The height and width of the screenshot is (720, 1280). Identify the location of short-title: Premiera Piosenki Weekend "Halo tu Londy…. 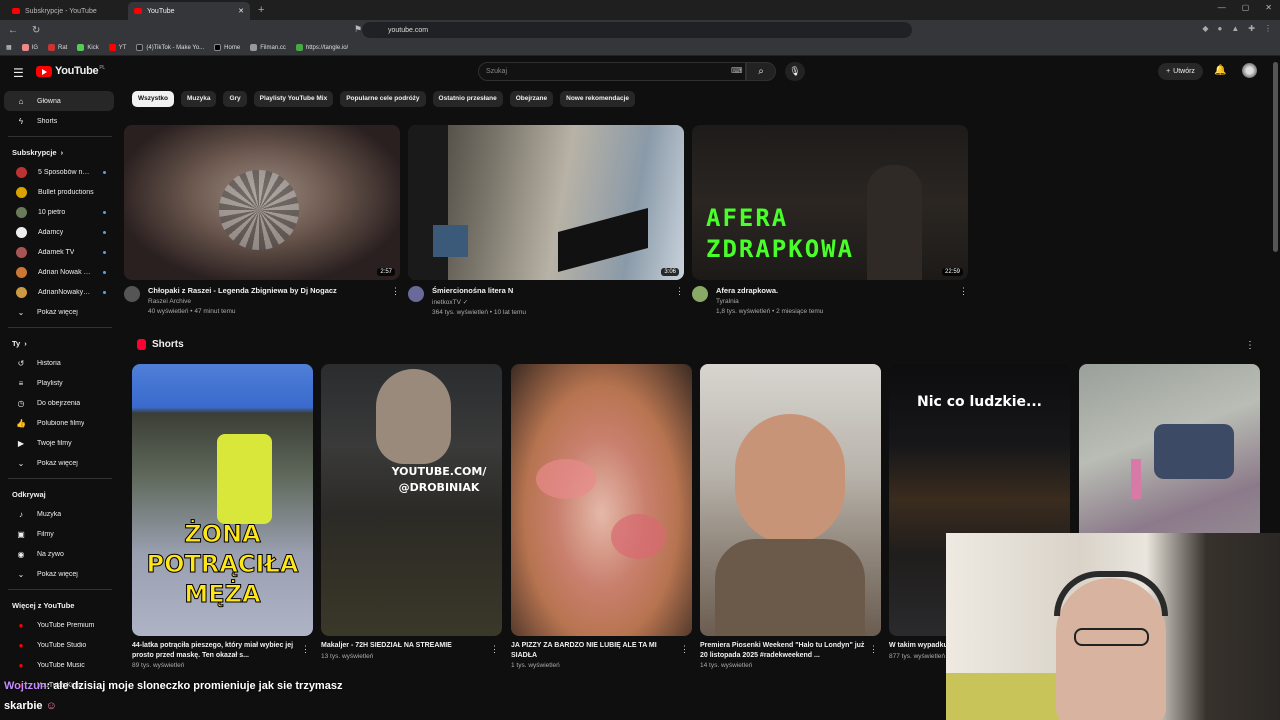
(790, 650).